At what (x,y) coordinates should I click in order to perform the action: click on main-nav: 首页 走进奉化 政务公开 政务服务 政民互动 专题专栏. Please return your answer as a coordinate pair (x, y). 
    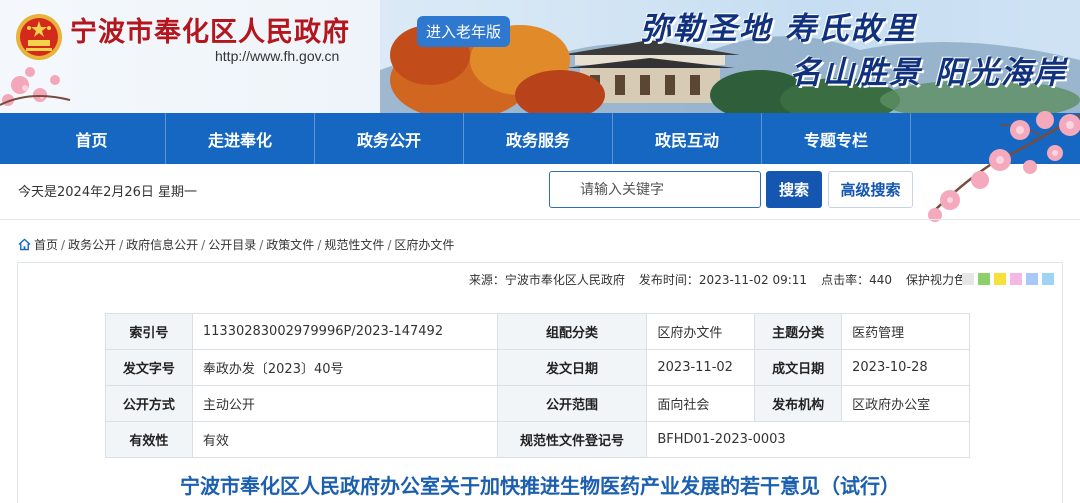
    Looking at the image, I should click on (540, 138).